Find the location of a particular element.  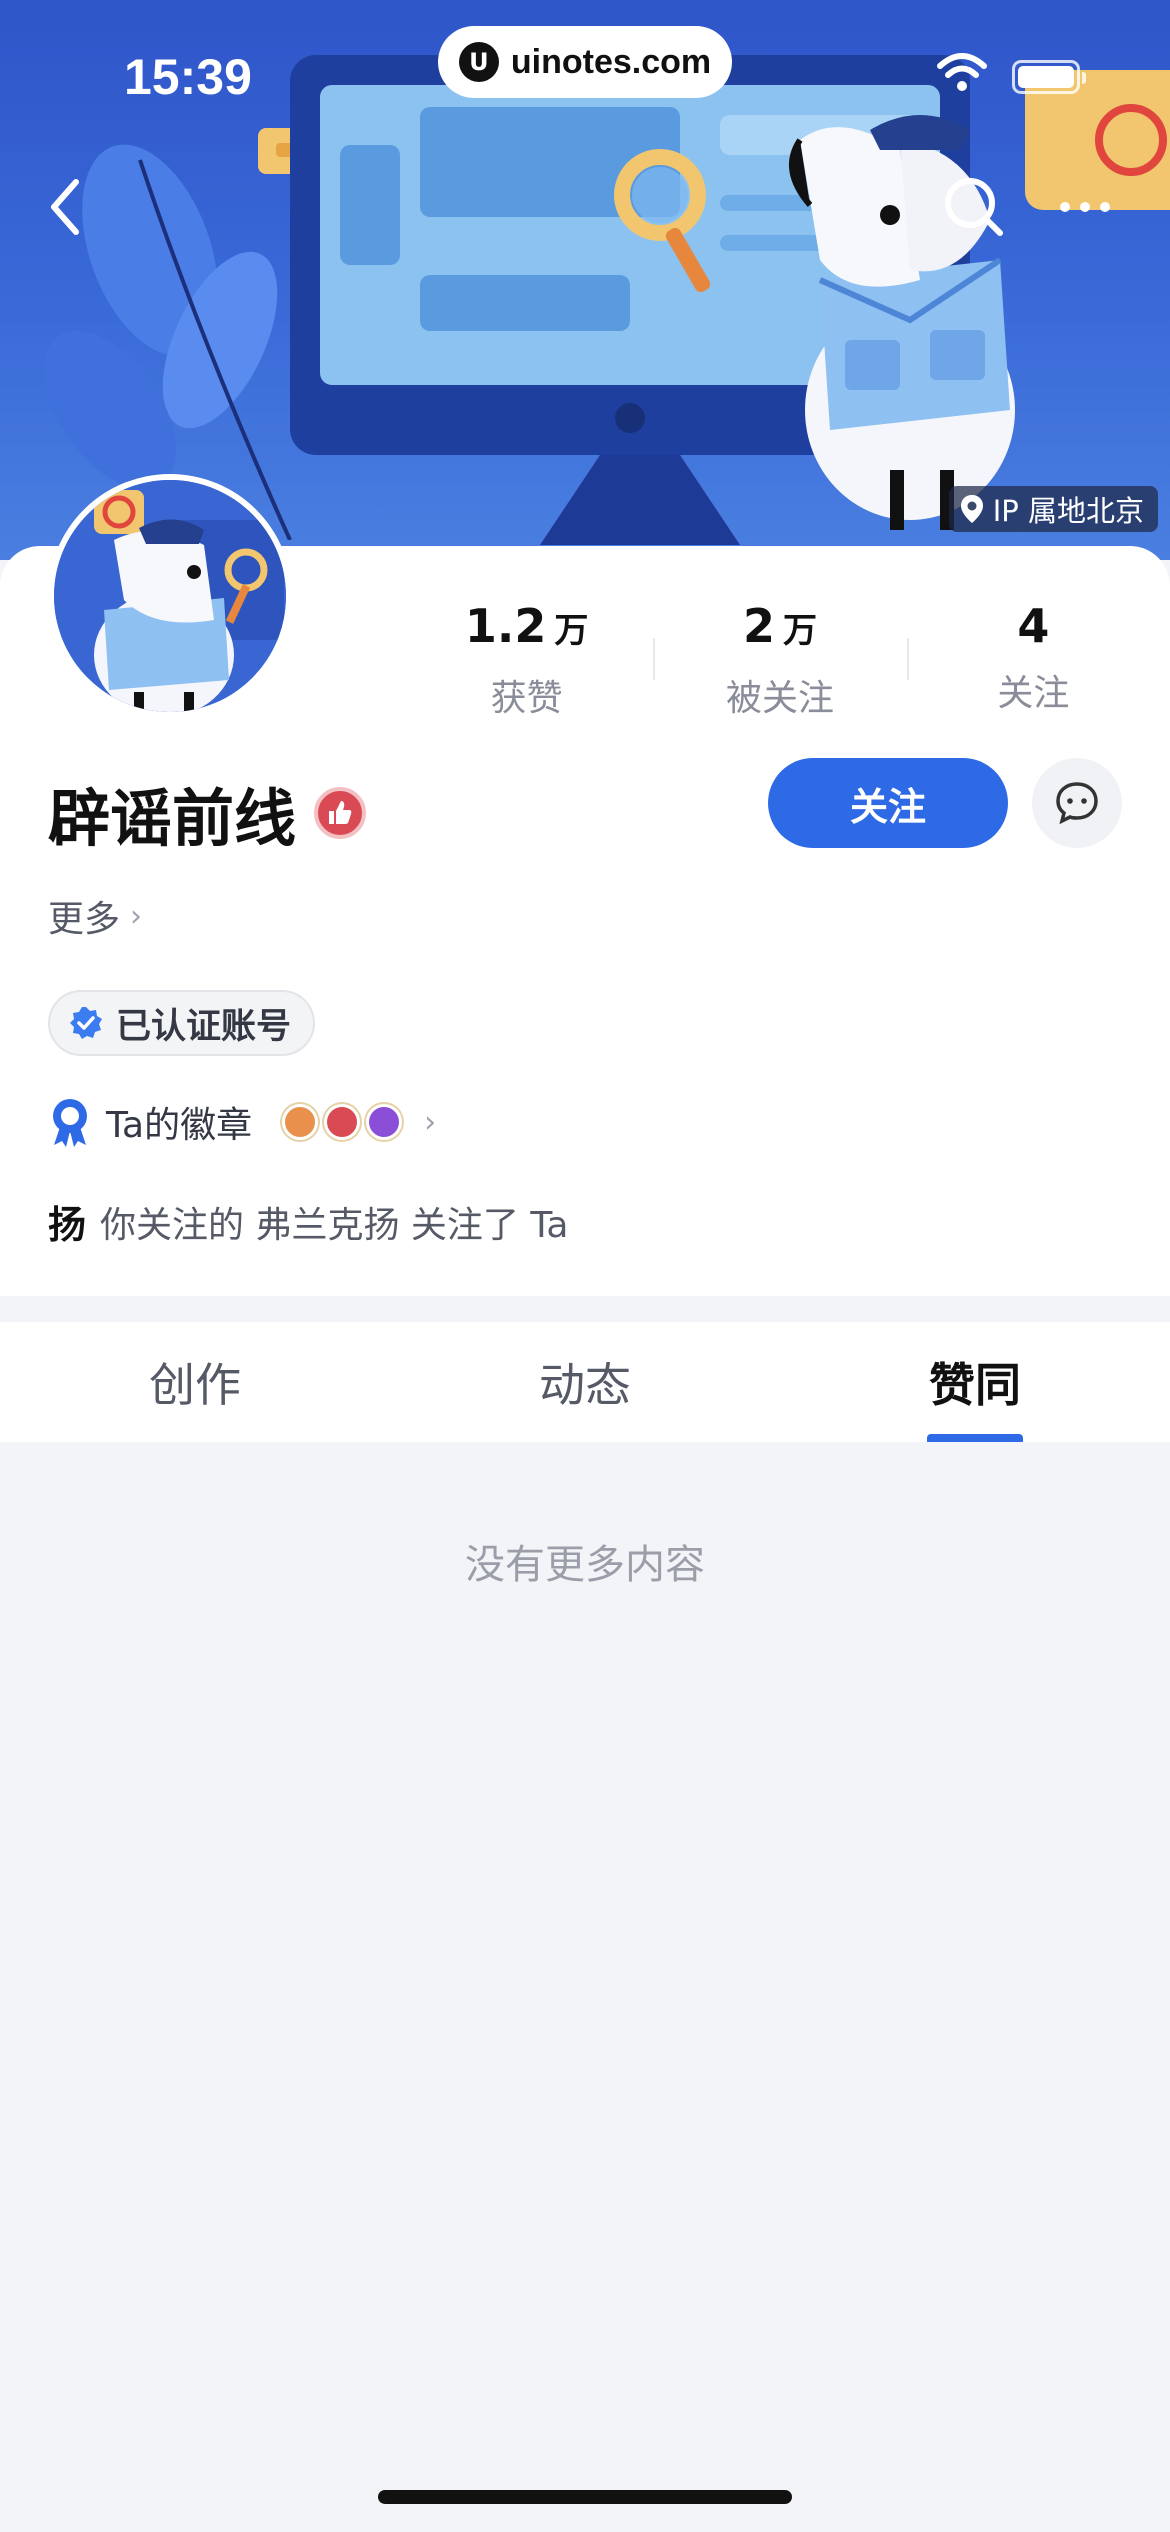

url-pill: U uinotes.com is located at coordinates (585, 62).